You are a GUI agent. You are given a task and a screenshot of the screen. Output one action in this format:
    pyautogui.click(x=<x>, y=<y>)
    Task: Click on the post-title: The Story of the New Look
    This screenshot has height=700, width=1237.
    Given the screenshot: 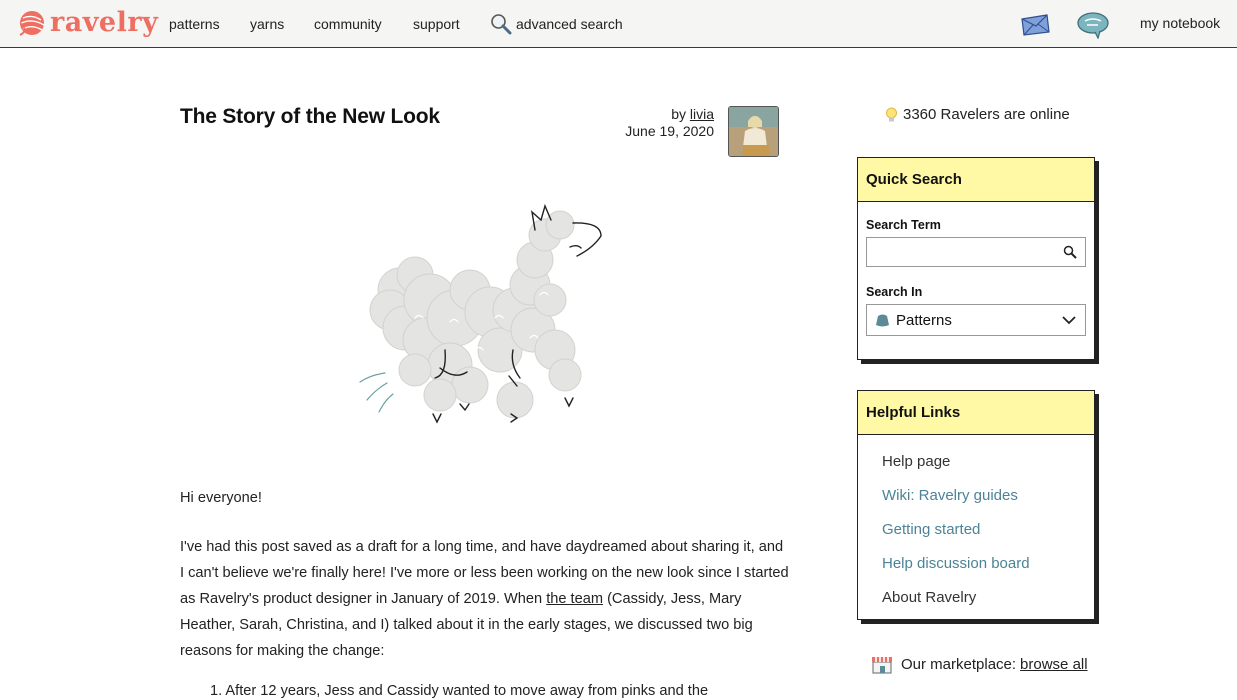 What is the action you would take?
    pyautogui.click(x=310, y=116)
    